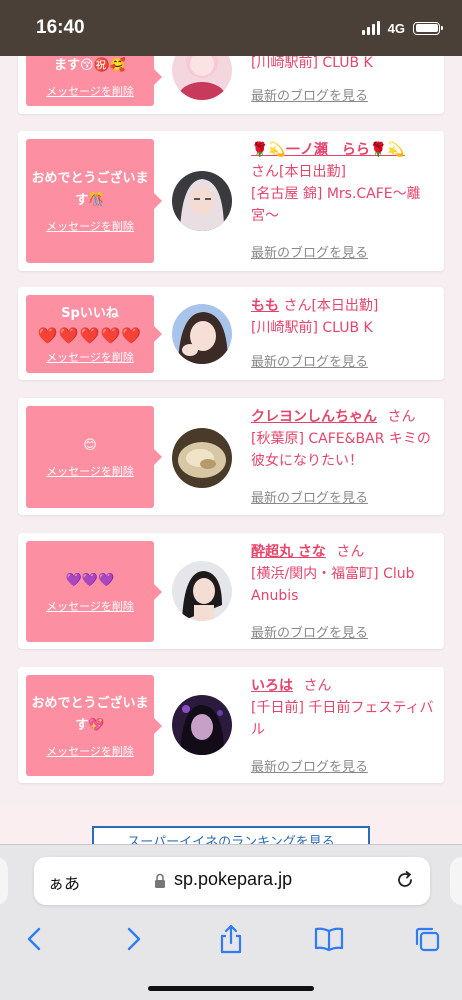 This screenshot has height=1000, width=462. What do you see at coordinates (94, 81) in the screenshot?
I see `message-bubble: ます😚㊗️🥰 メッセージを削除` at bounding box center [94, 81].